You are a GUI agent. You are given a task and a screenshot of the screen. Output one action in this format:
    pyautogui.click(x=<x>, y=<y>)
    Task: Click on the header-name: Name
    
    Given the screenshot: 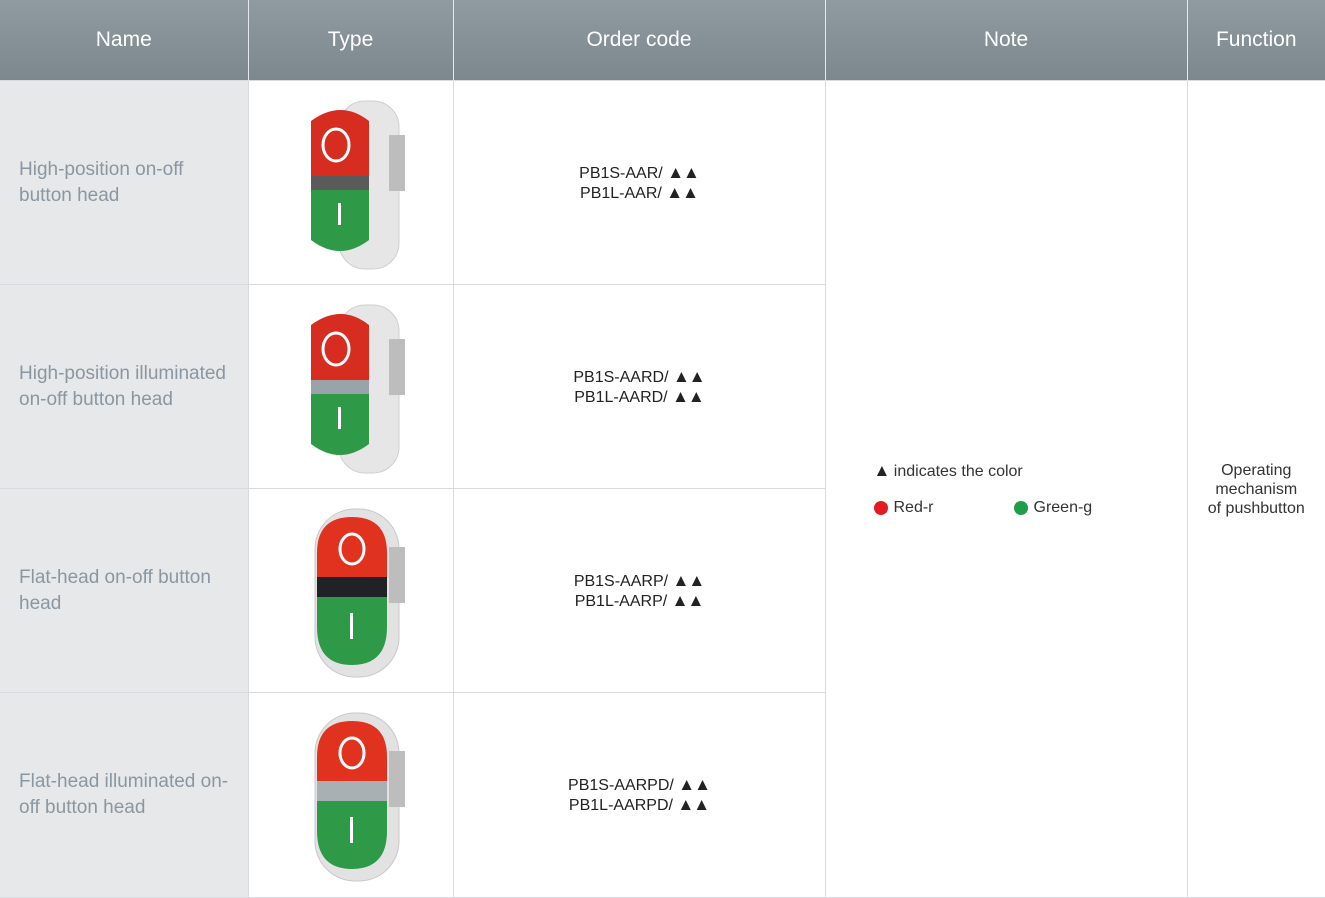 What is the action you would take?
    pyautogui.click(x=124, y=40)
    